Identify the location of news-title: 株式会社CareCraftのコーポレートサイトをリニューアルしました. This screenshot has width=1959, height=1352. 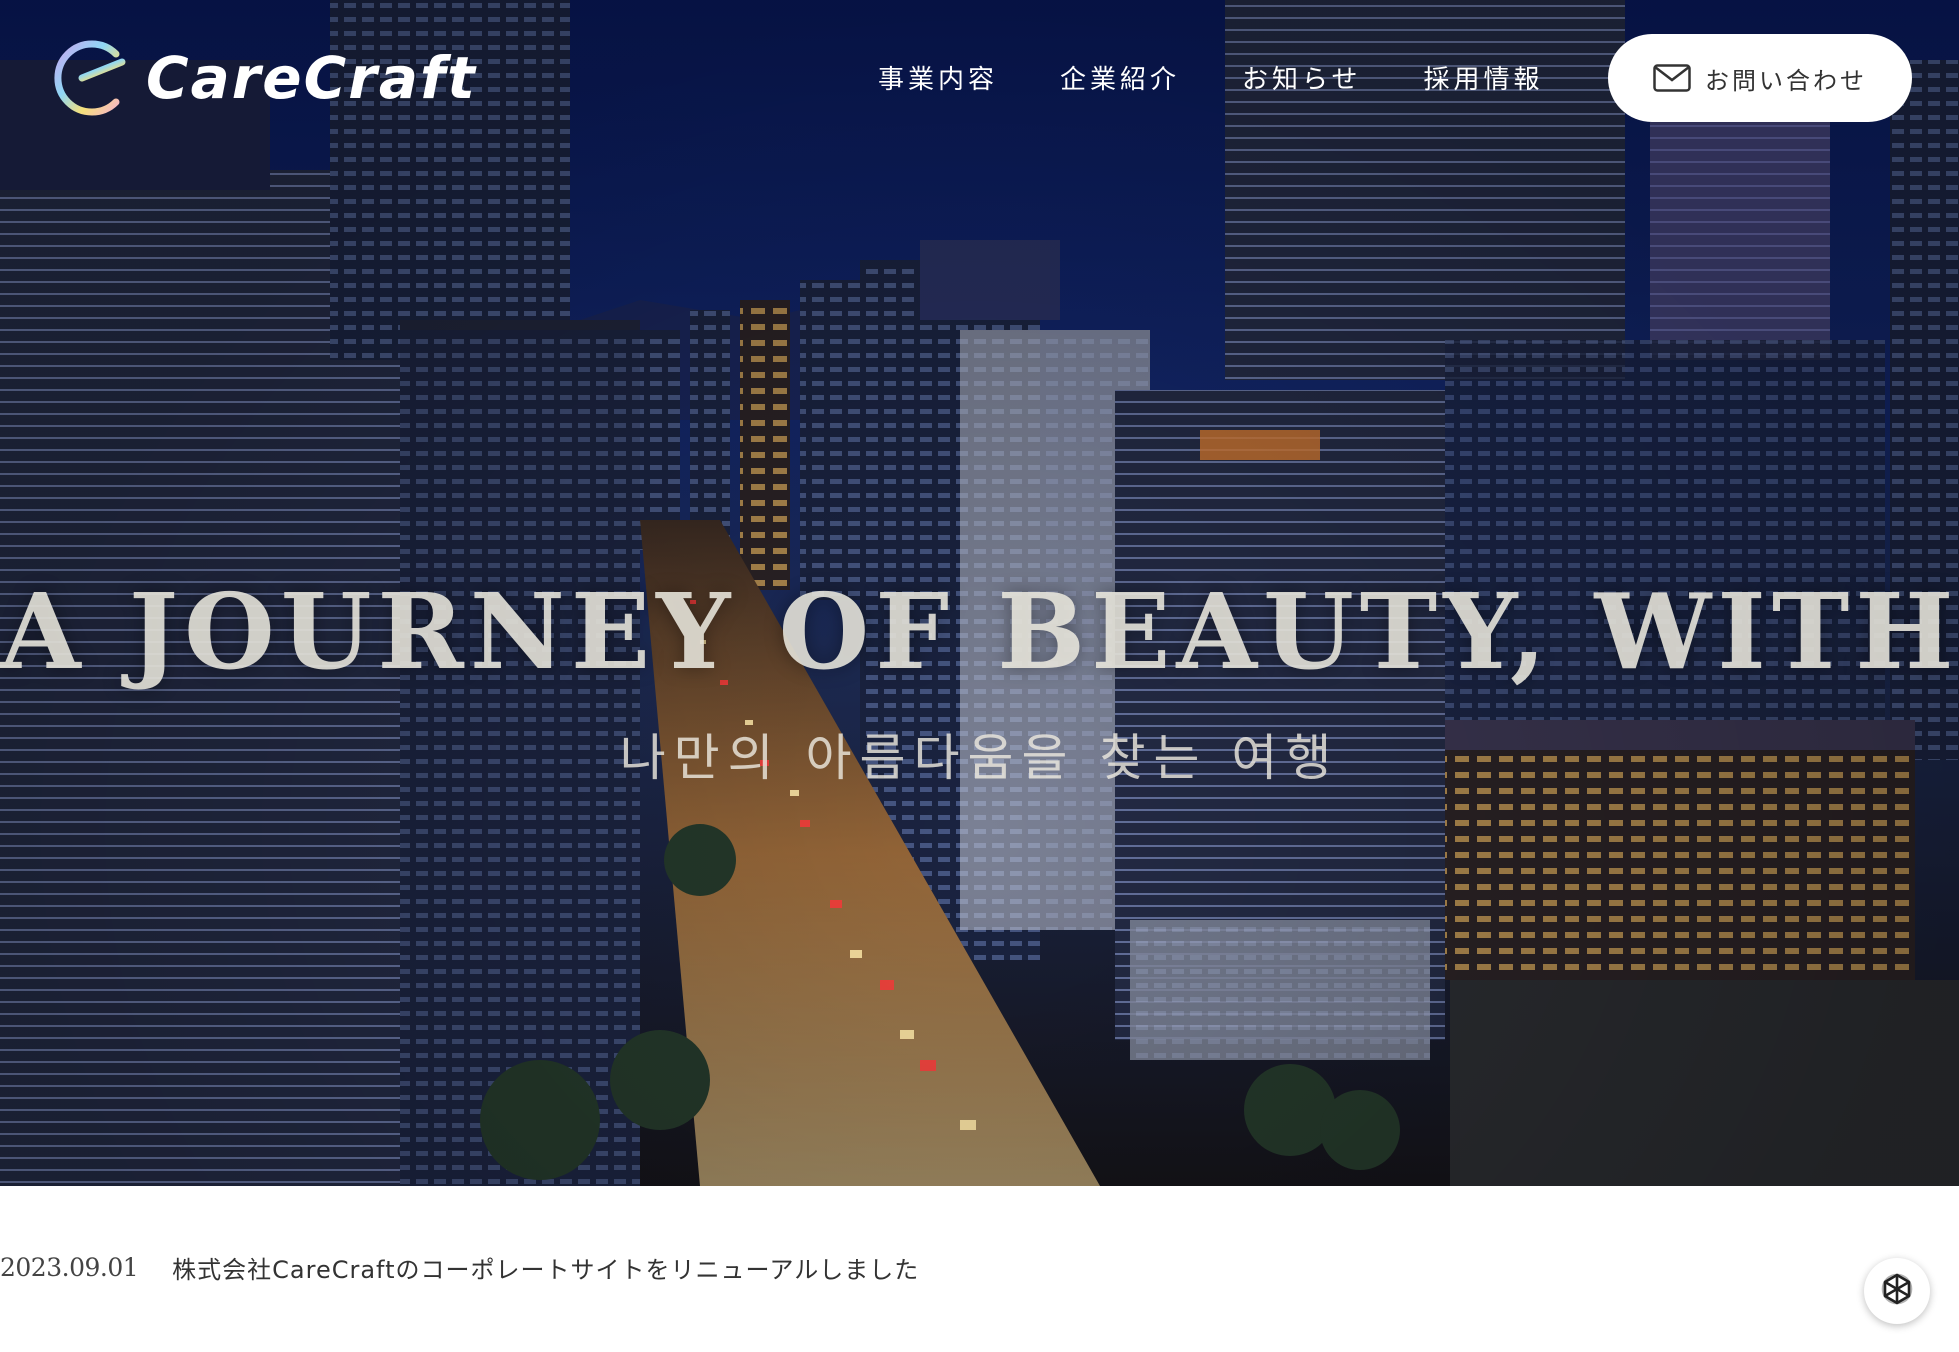
(546, 1270).